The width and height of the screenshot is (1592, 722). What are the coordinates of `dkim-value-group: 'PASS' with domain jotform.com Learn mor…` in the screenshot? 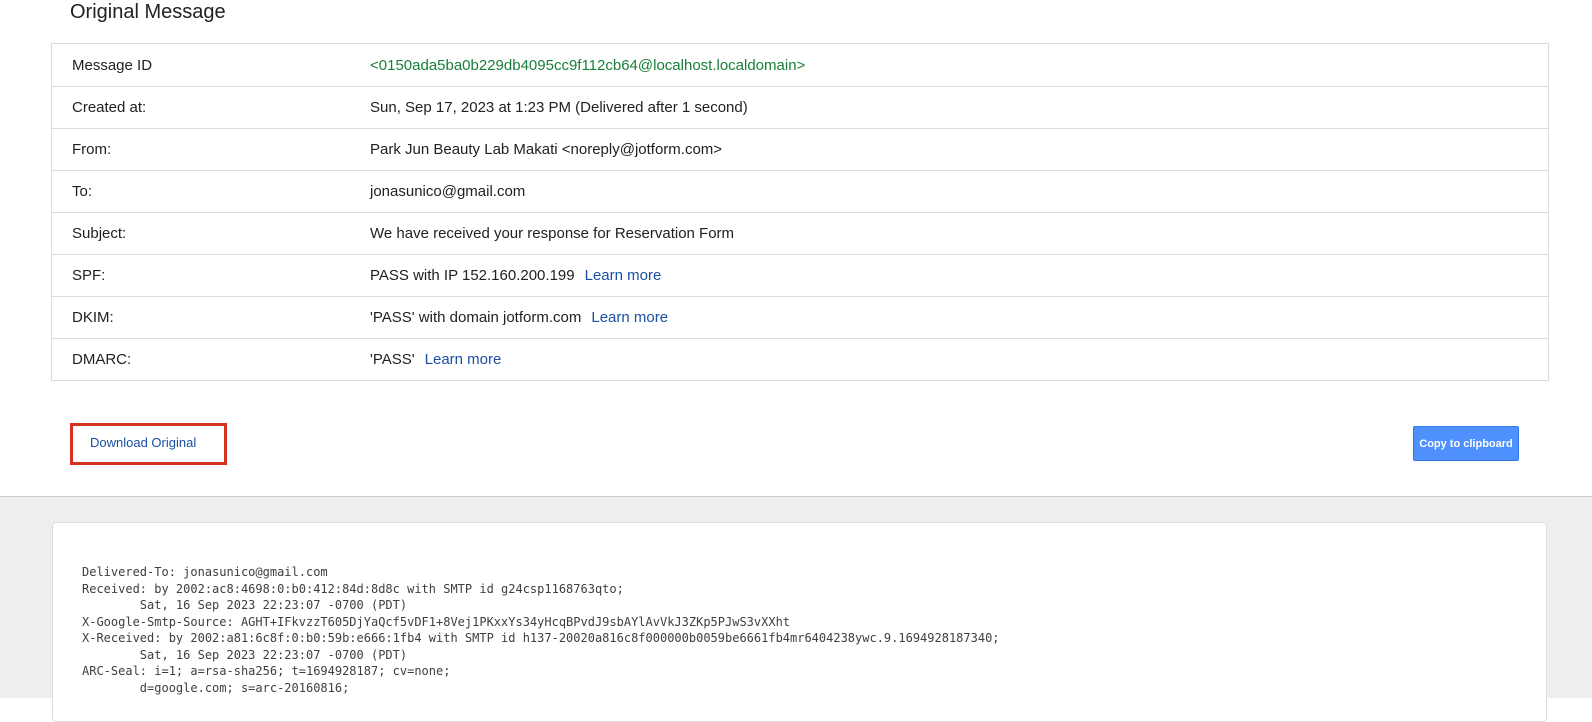 It's located at (519, 317).